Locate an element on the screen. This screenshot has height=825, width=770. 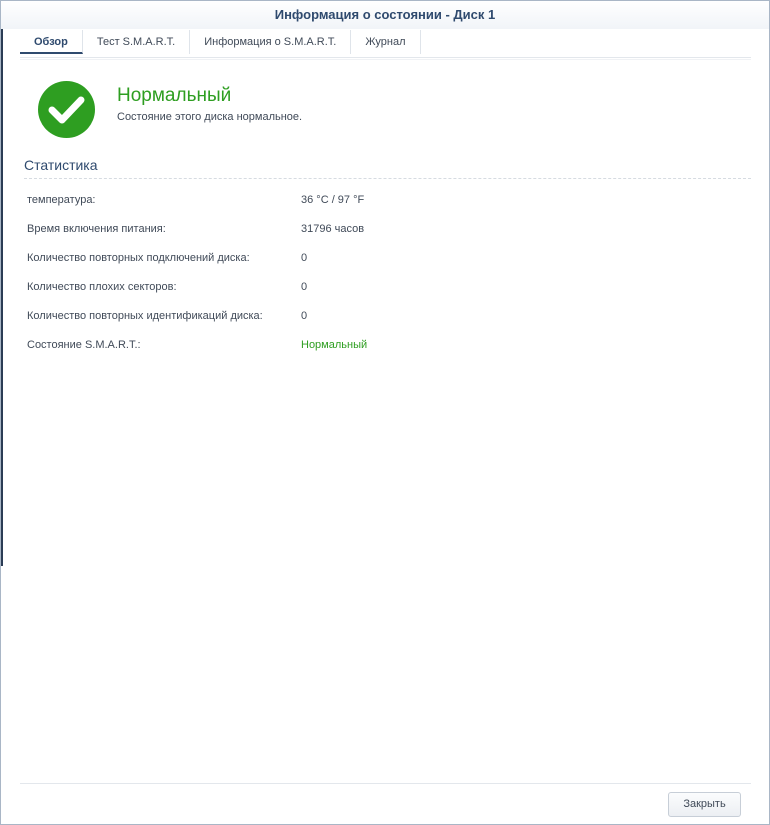
footer-divider is located at coordinates (385, 783).